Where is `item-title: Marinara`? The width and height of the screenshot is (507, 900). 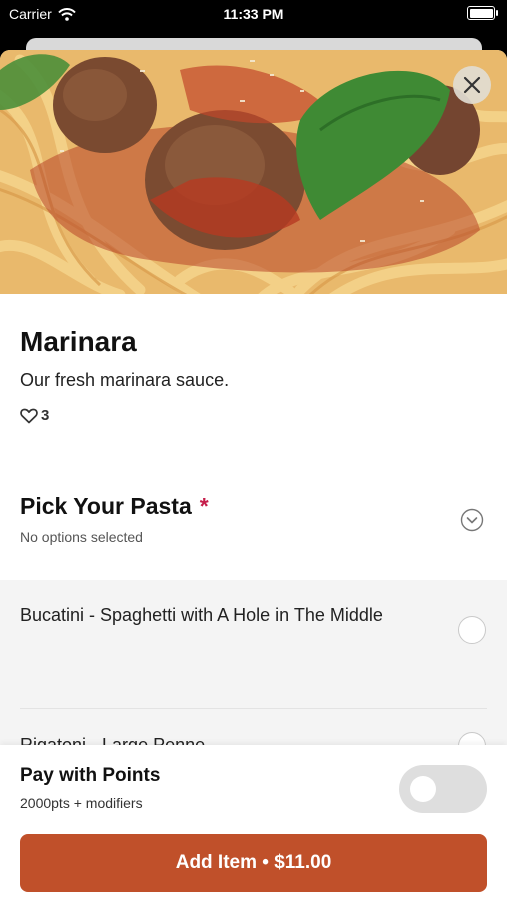
item-title: Marinara is located at coordinates (78, 341).